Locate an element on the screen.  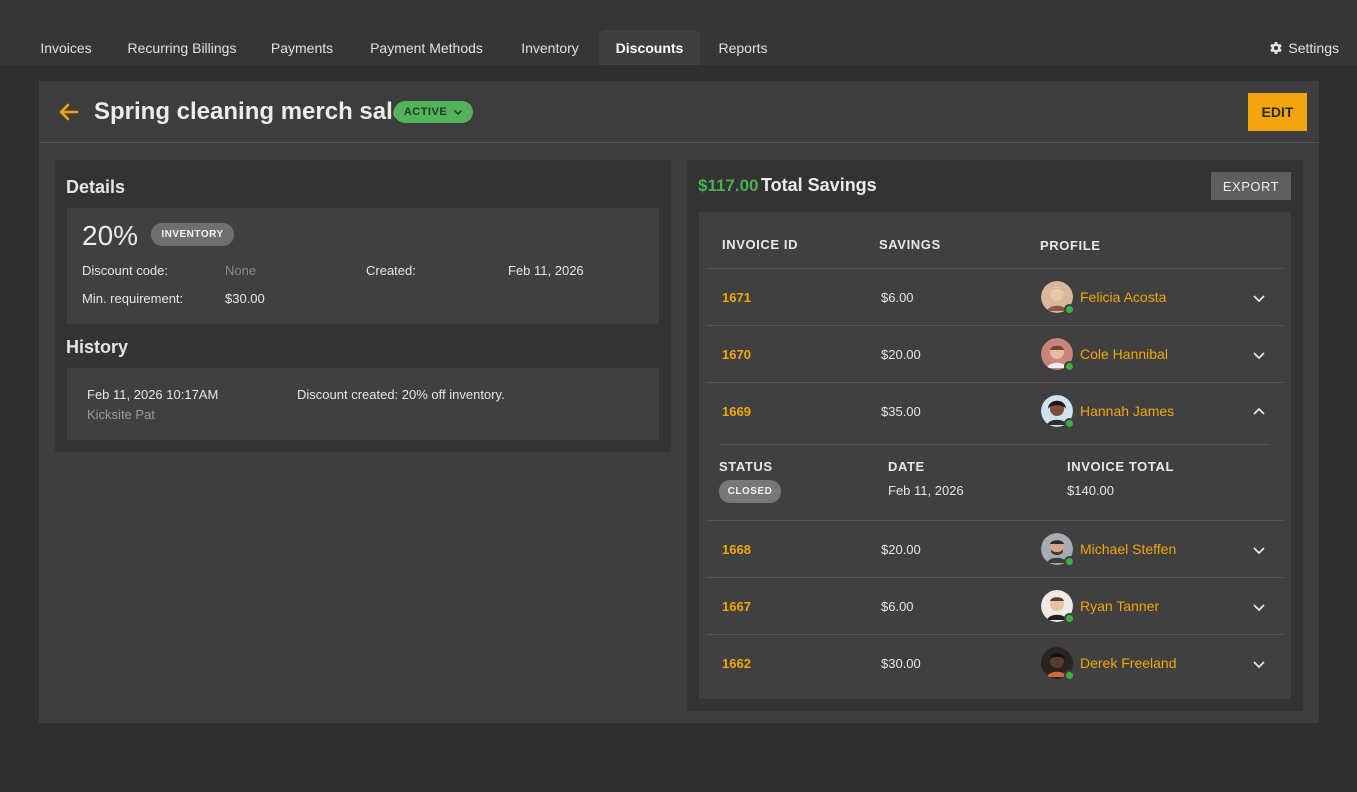
tab-inventory: Inventory is located at coordinates (550, 47).